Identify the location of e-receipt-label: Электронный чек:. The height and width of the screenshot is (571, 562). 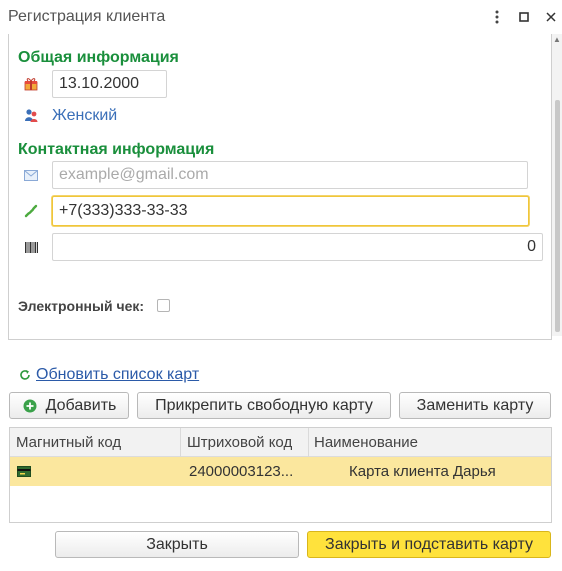
(81, 306).